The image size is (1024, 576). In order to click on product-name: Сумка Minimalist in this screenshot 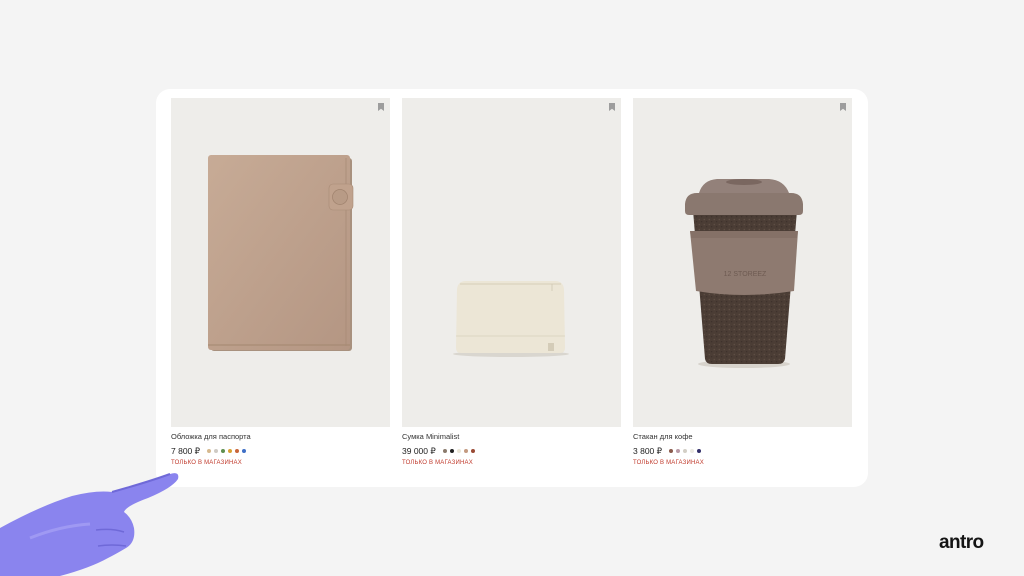, I will do `click(511, 437)`.